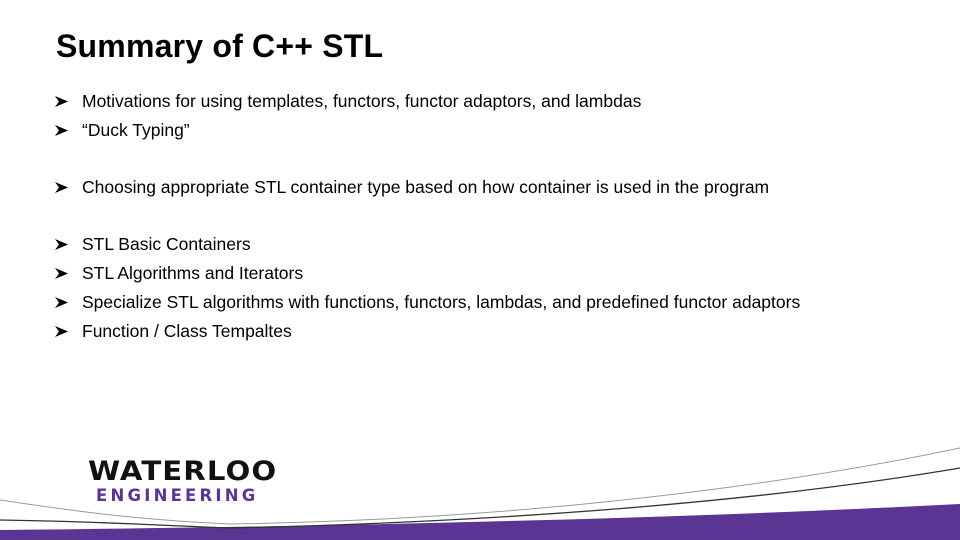  I want to click on bullet-text: “Duck Typing”, so click(136, 129).